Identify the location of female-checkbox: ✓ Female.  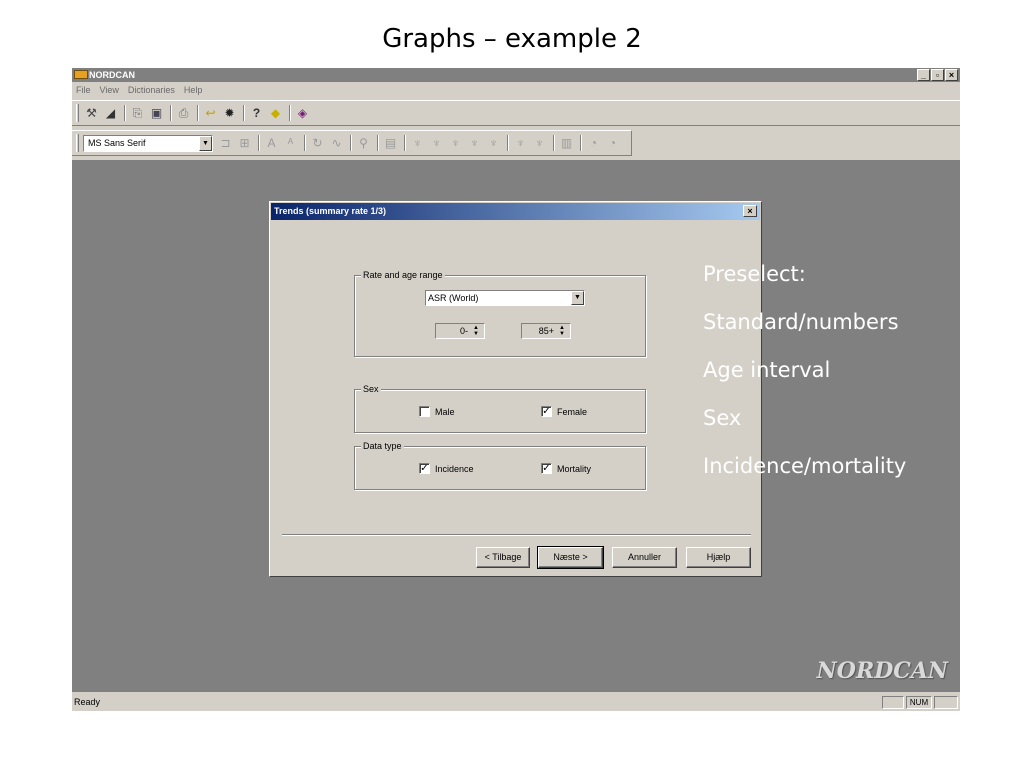
(564, 411).